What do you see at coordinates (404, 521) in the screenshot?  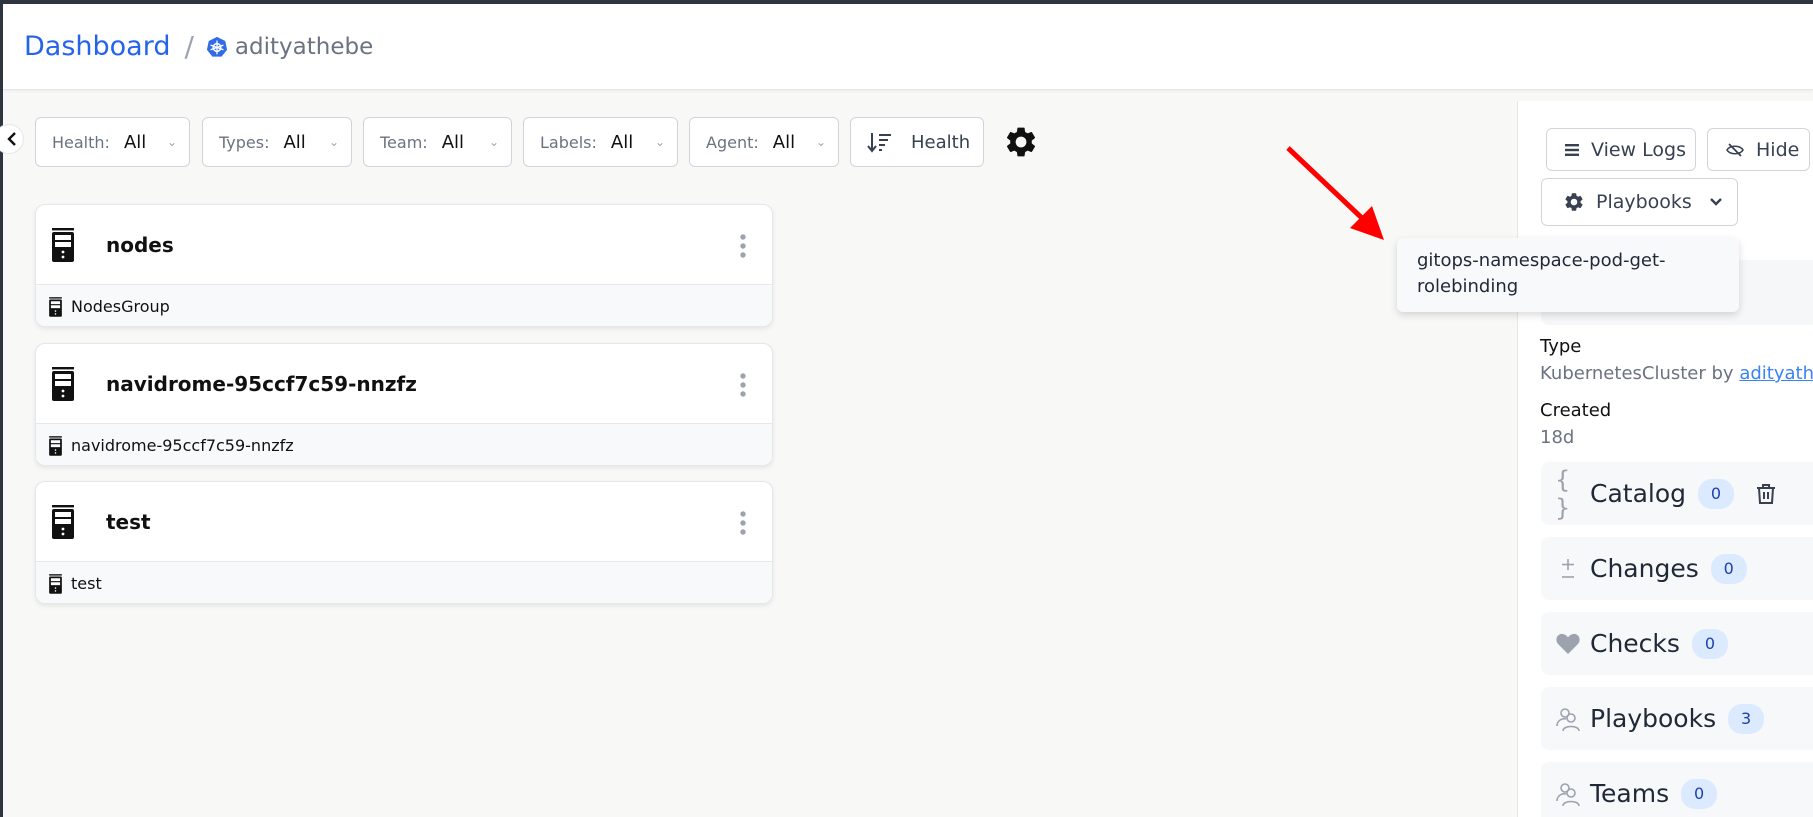 I see `card-header: test` at bounding box center [404, 521].